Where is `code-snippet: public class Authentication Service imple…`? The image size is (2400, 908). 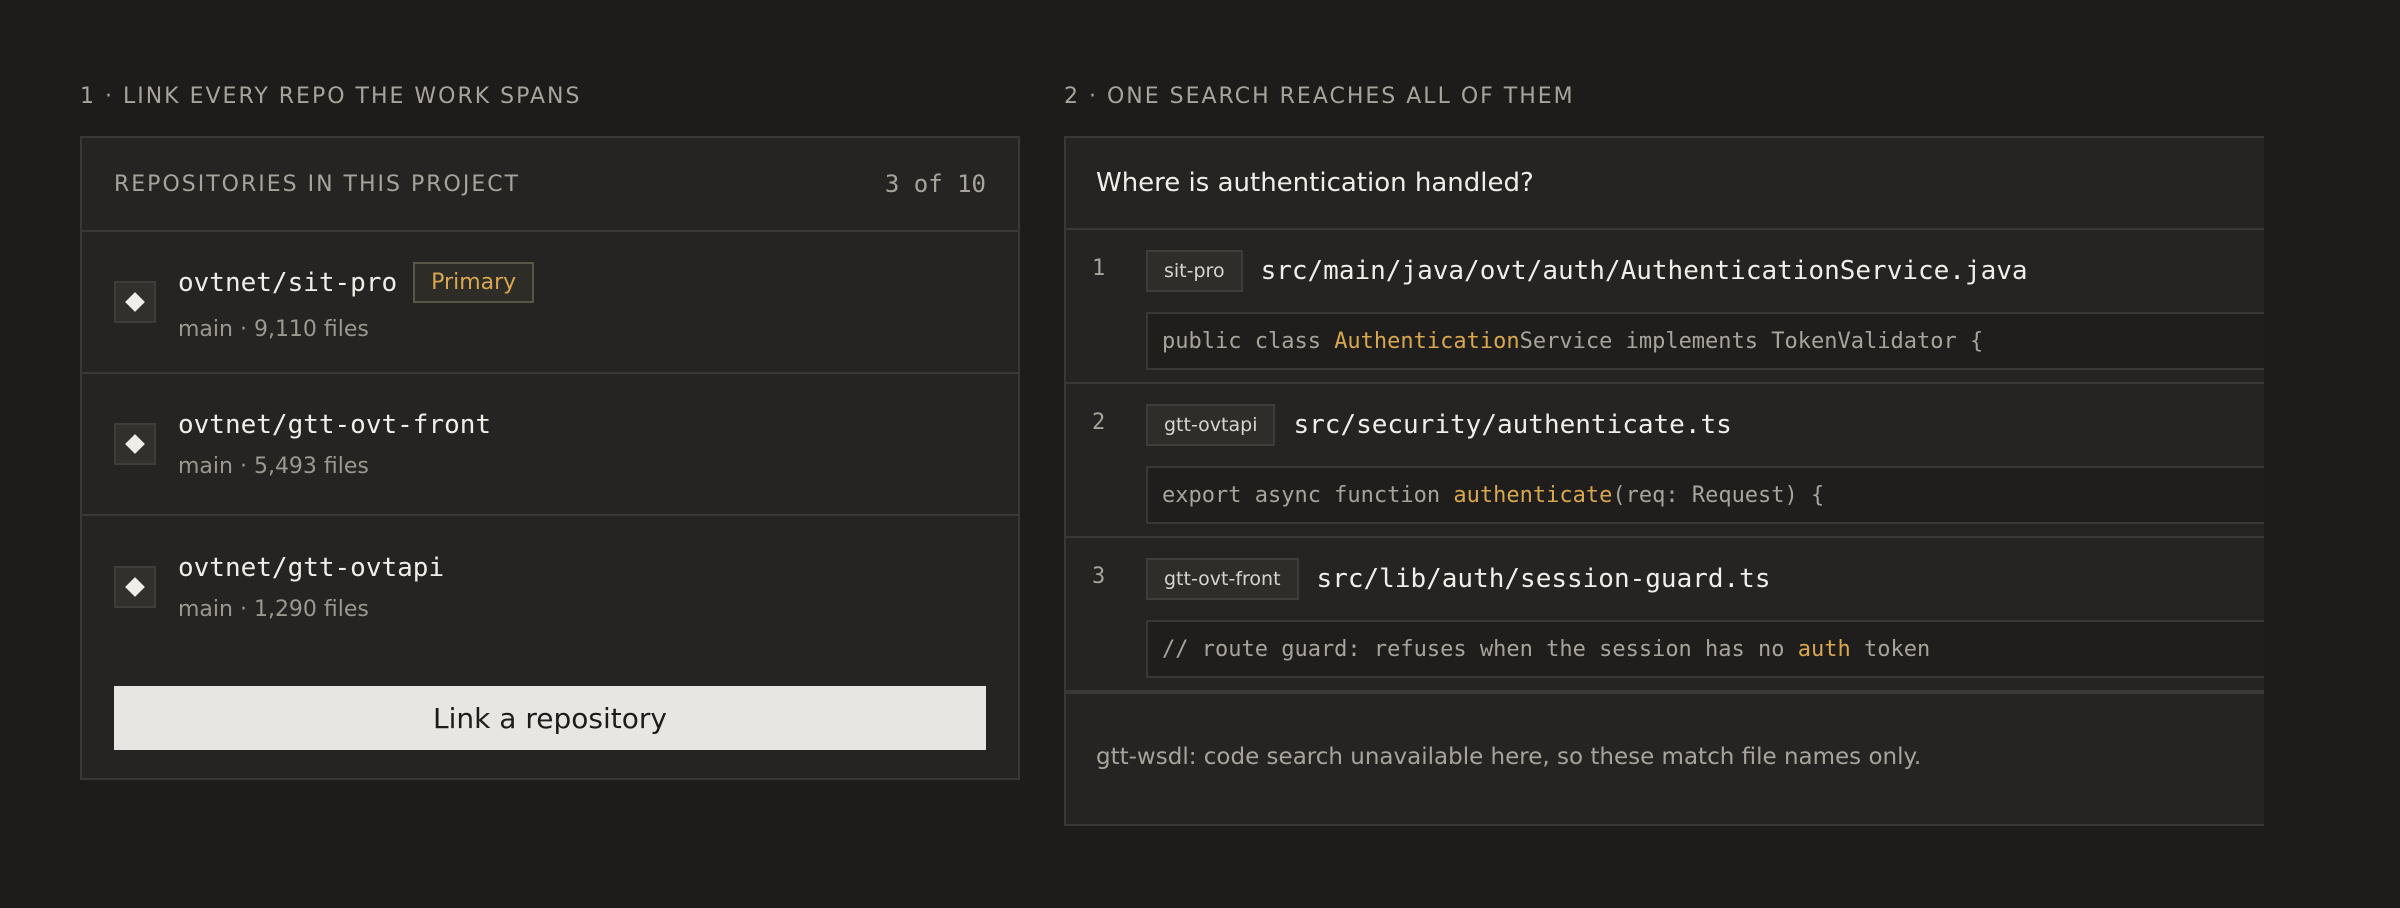 code-snippet: public class Authentication Service imple… is located at coordinates (1705, 341).